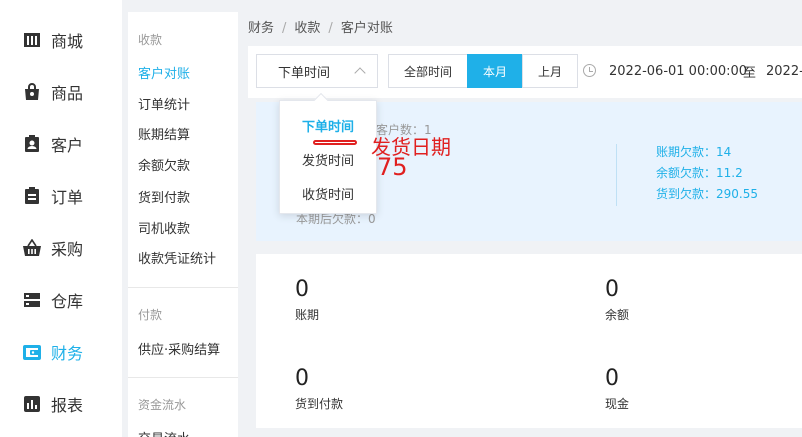 The width and height of the screenshot is (802, 437). Describe the element at coordinates (750, 73) in the screenshot. I see `date-range-separator: 至` at that location.